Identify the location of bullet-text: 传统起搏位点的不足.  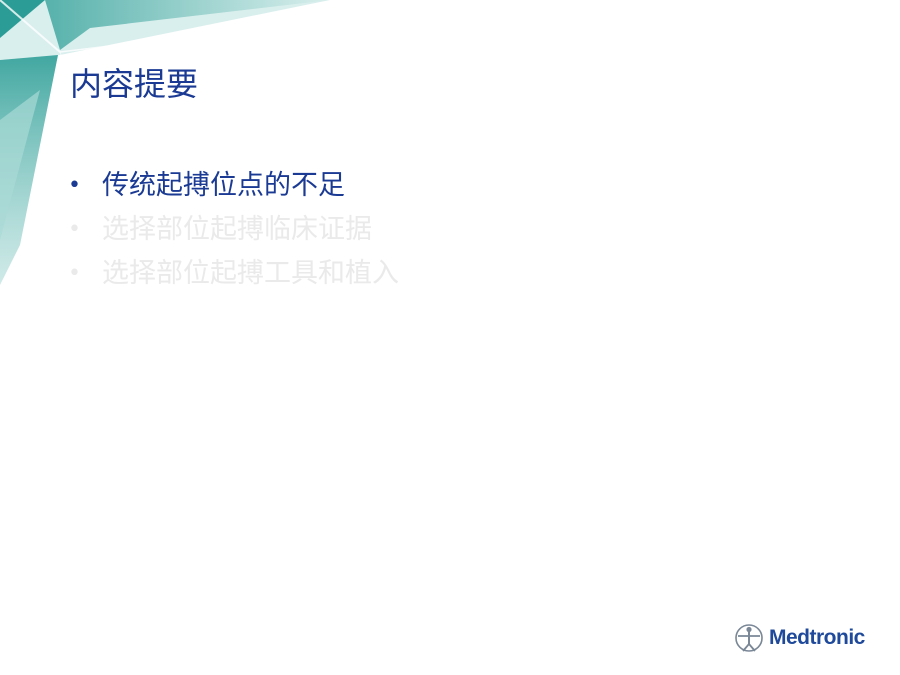
(223, 185).